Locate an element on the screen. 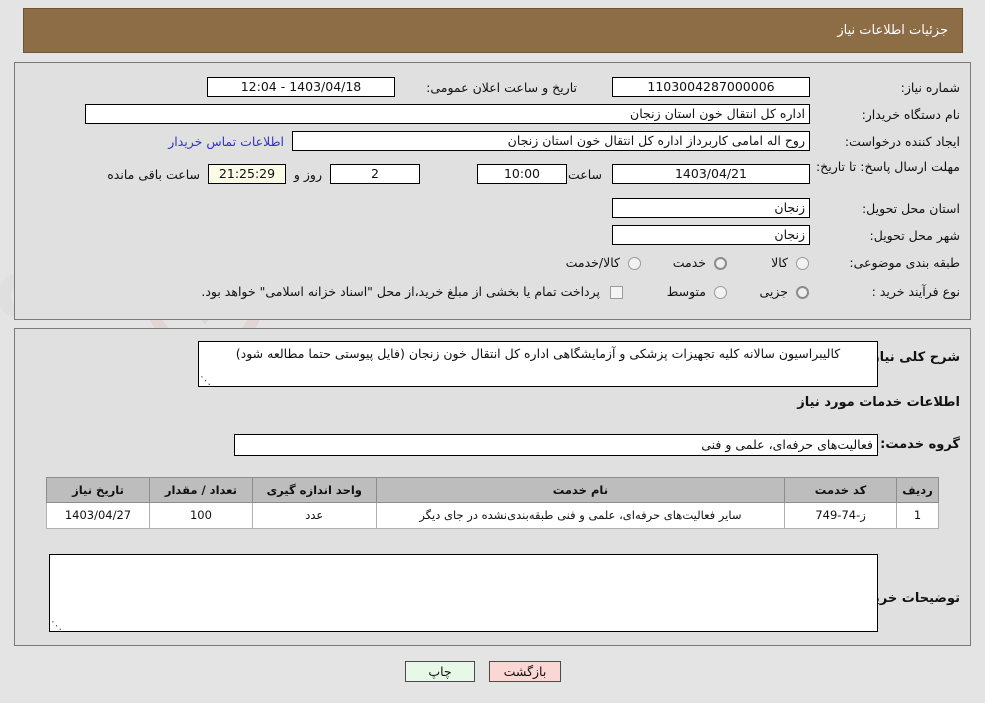  cell-row-index: 1 is located at coordinates (917, 515).